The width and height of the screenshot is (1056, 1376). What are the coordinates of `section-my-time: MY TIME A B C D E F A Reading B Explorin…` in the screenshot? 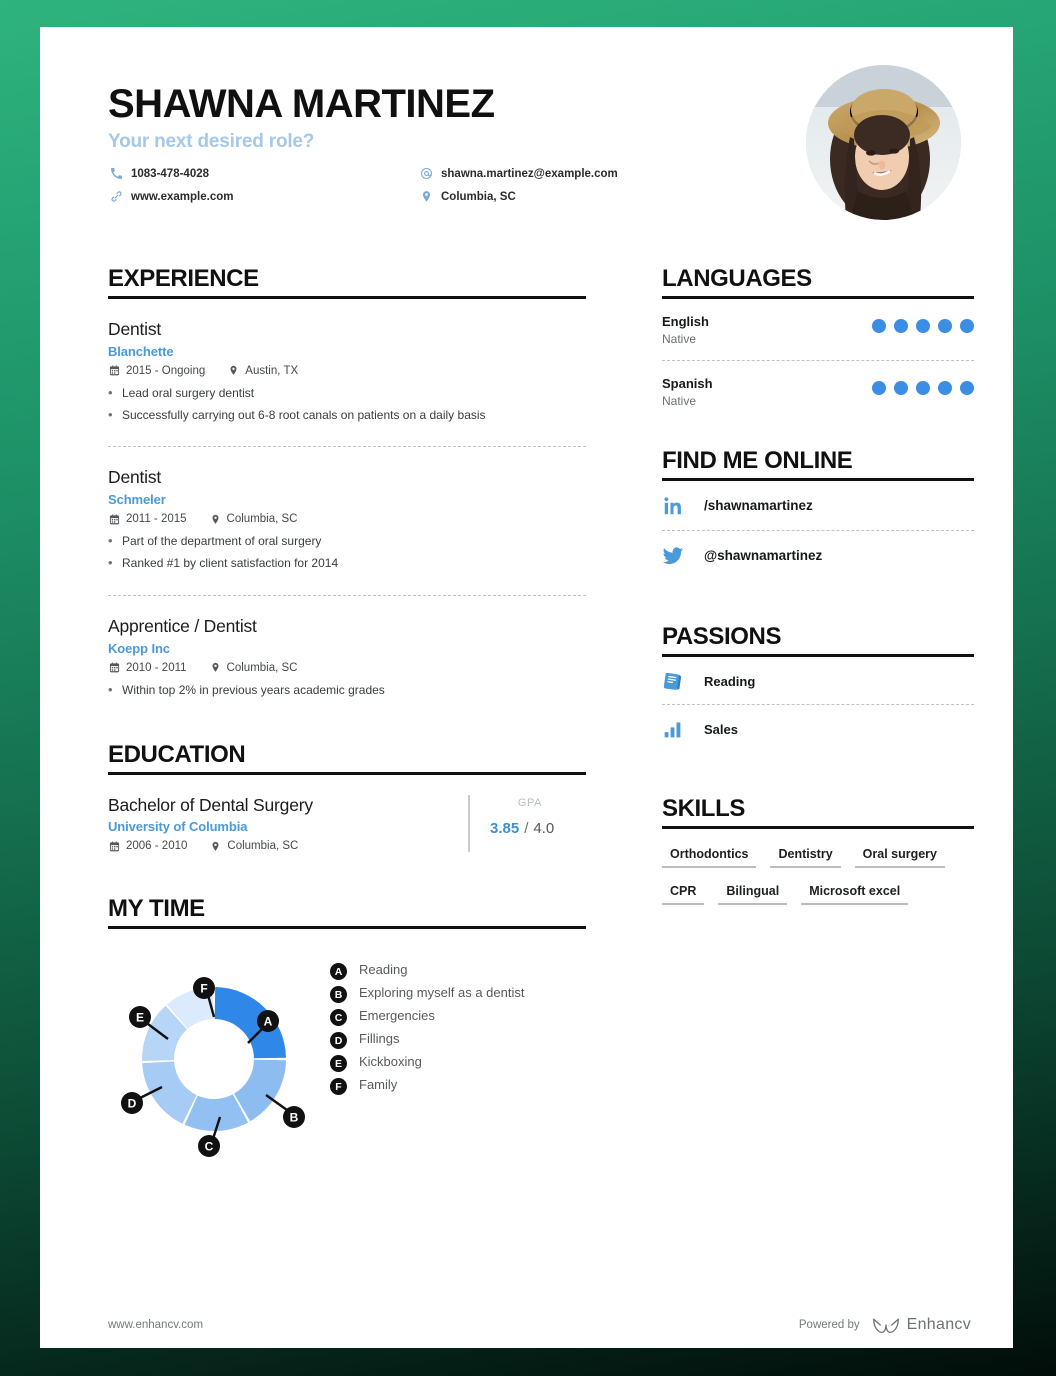 It's located at (347, 1027).